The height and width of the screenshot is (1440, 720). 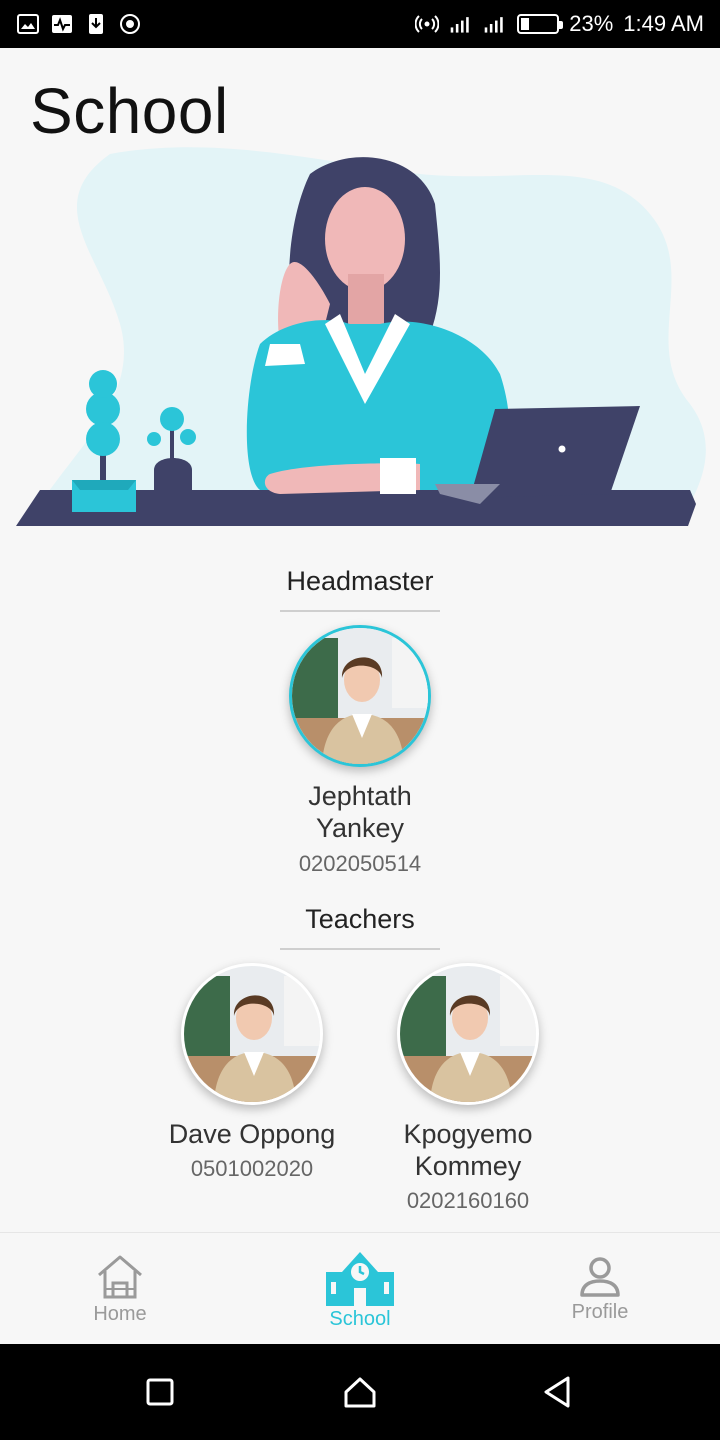 I want to click on teacher-name-line2: Kommey, so click(x=468, y=1166).